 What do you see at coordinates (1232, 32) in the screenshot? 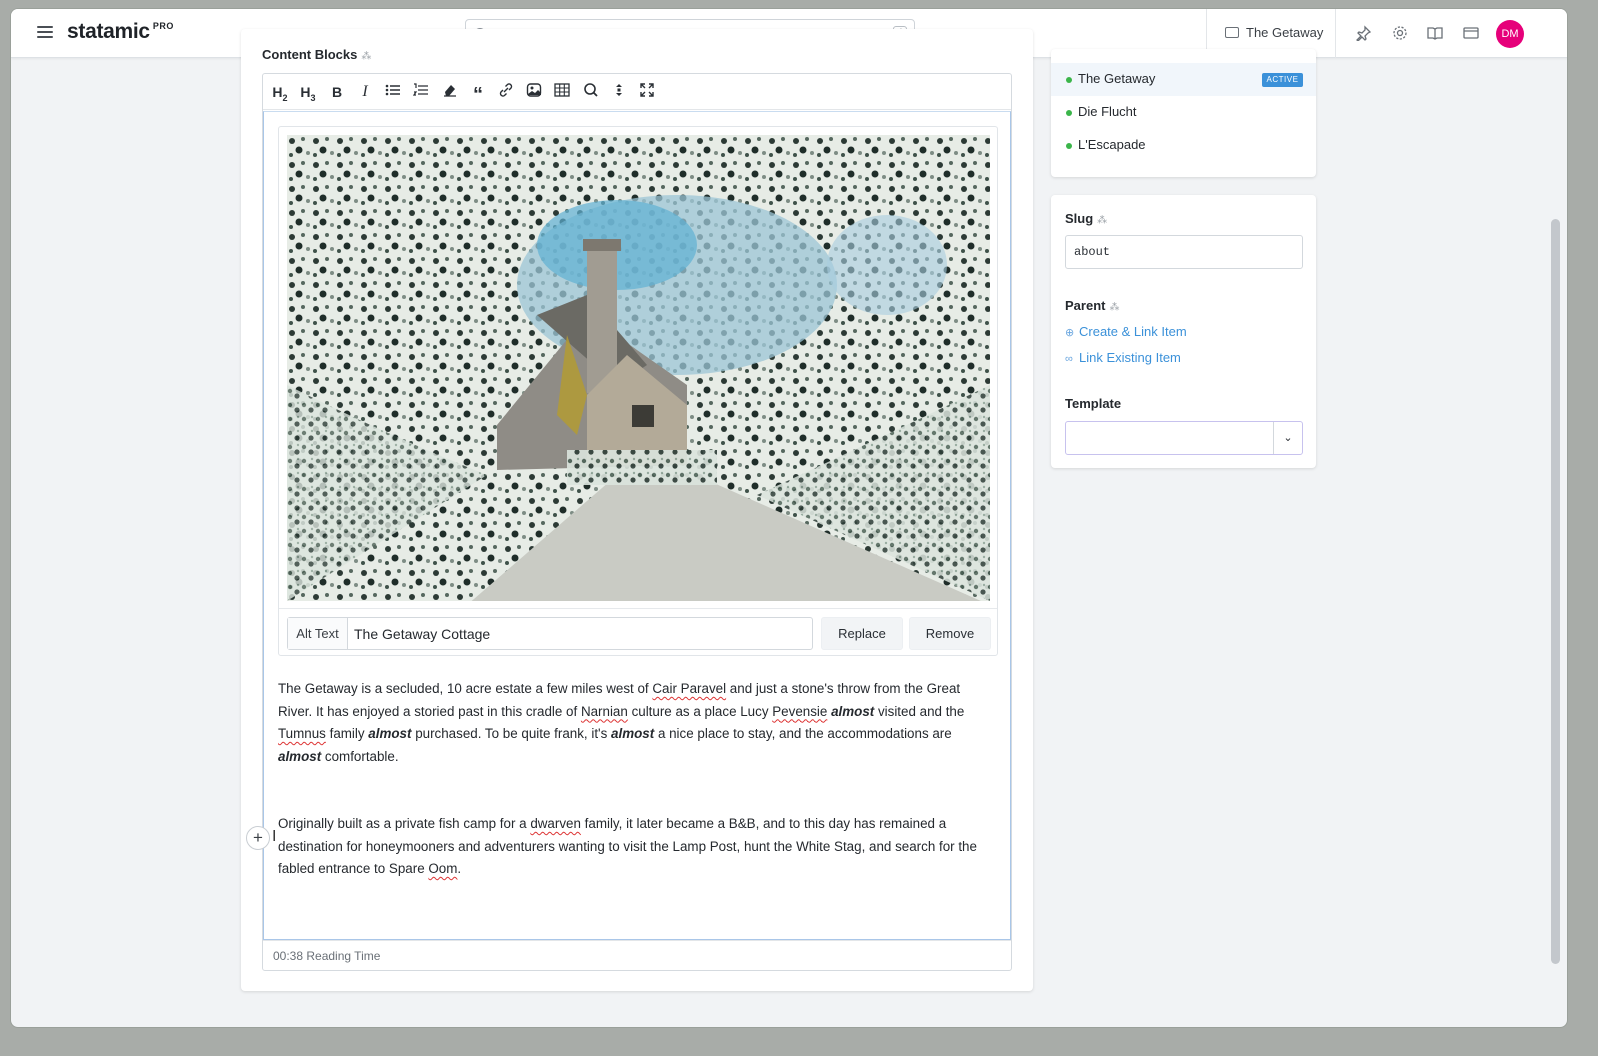
I see `browser-window-icon` at bounding box center [1232, 32].